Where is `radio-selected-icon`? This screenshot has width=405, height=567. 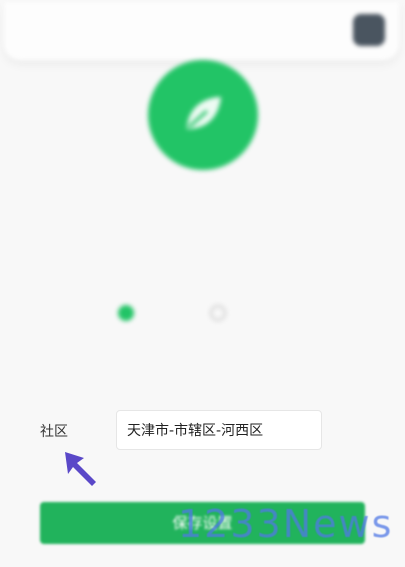
radio-selected-icon is located at coordinates (126, 313).